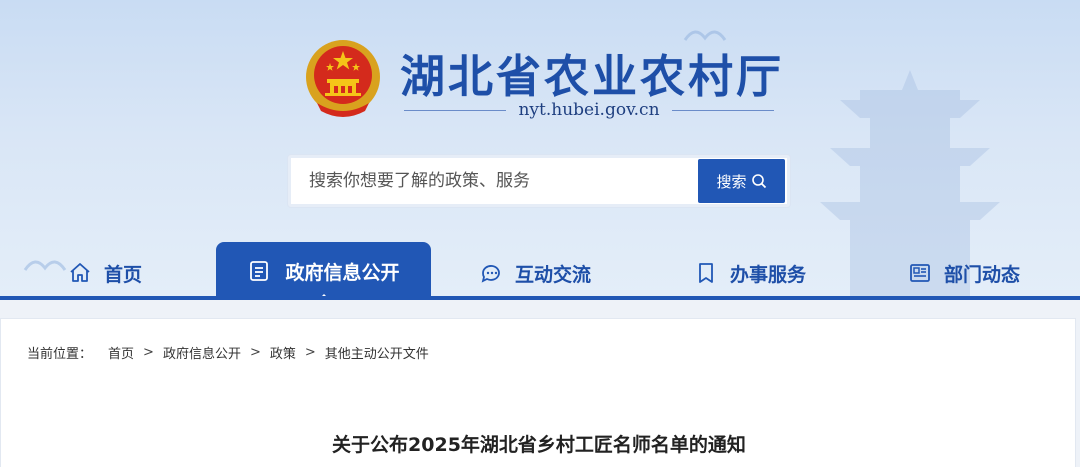 The height and width of the screenshot is (467, 1080). I want to click on site-domain-row: nyt.hubei.gov.cn, so click(589, 110).